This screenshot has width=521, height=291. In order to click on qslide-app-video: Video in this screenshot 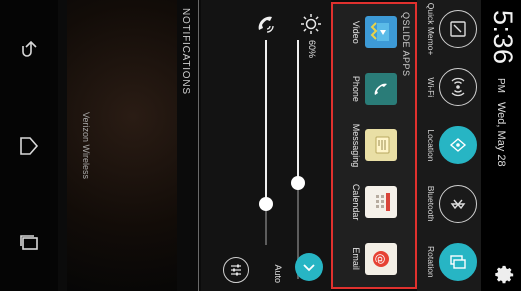, I will do `click(374, 32)`.